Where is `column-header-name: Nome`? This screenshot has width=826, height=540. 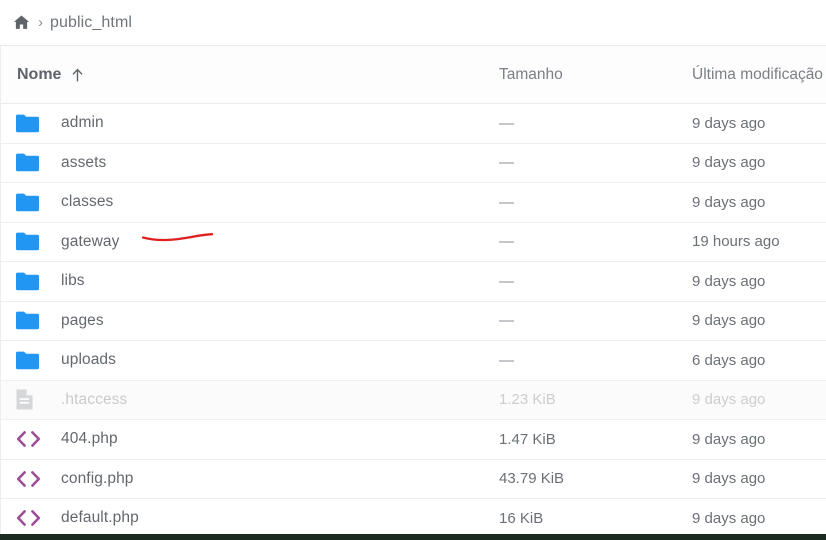 column-header-name: Nome is located at coordinates (250, 75).